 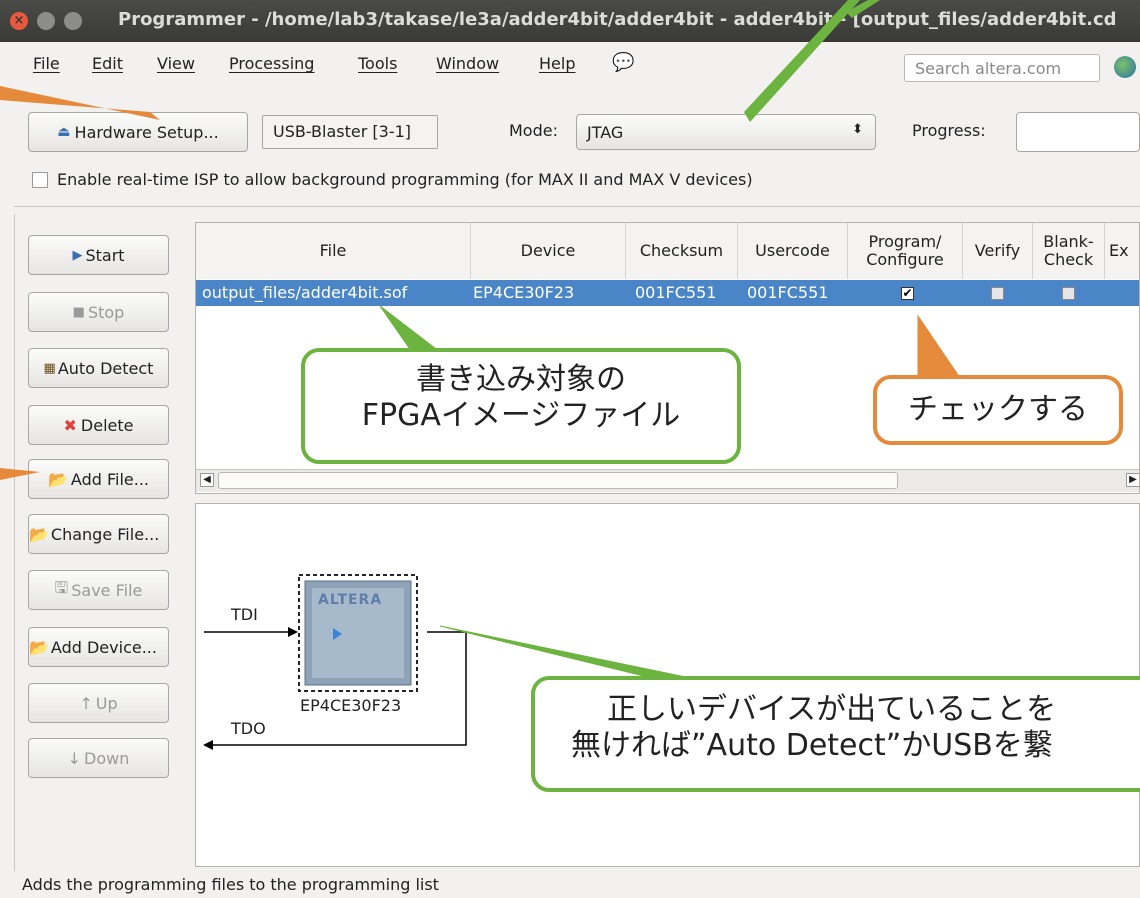 What do you see at coordinates (832, 709) in the screenshot?
I see `device-note-line-1: 正しいデバイスが出ていることを` at bounding box center [832, 709].